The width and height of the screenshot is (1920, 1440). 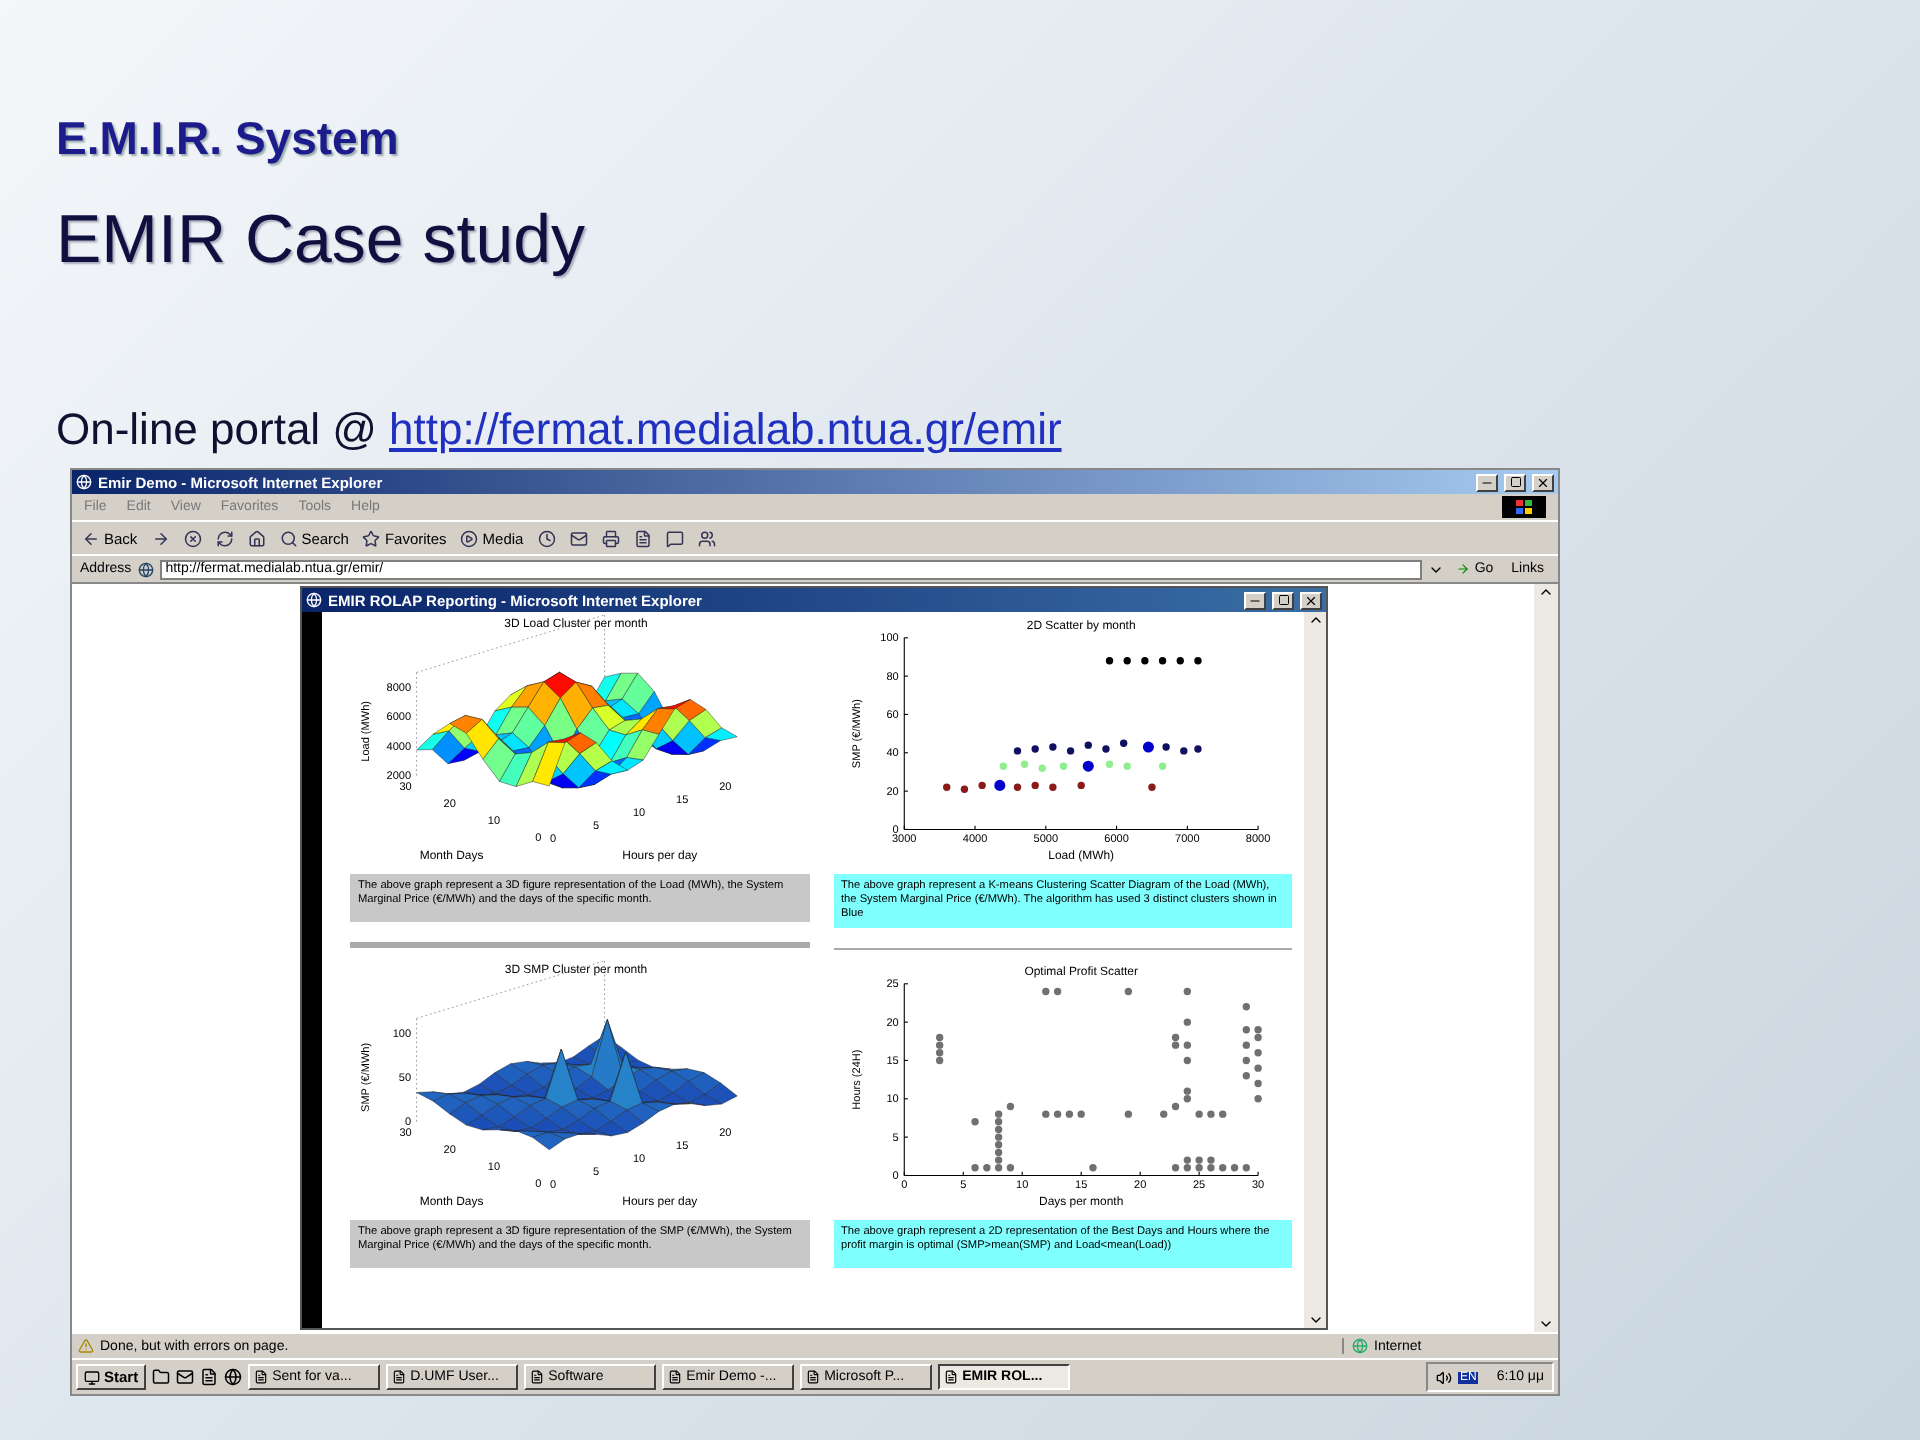 I want to click on portal-label: On-line portal @, so click(x=217, y=430).